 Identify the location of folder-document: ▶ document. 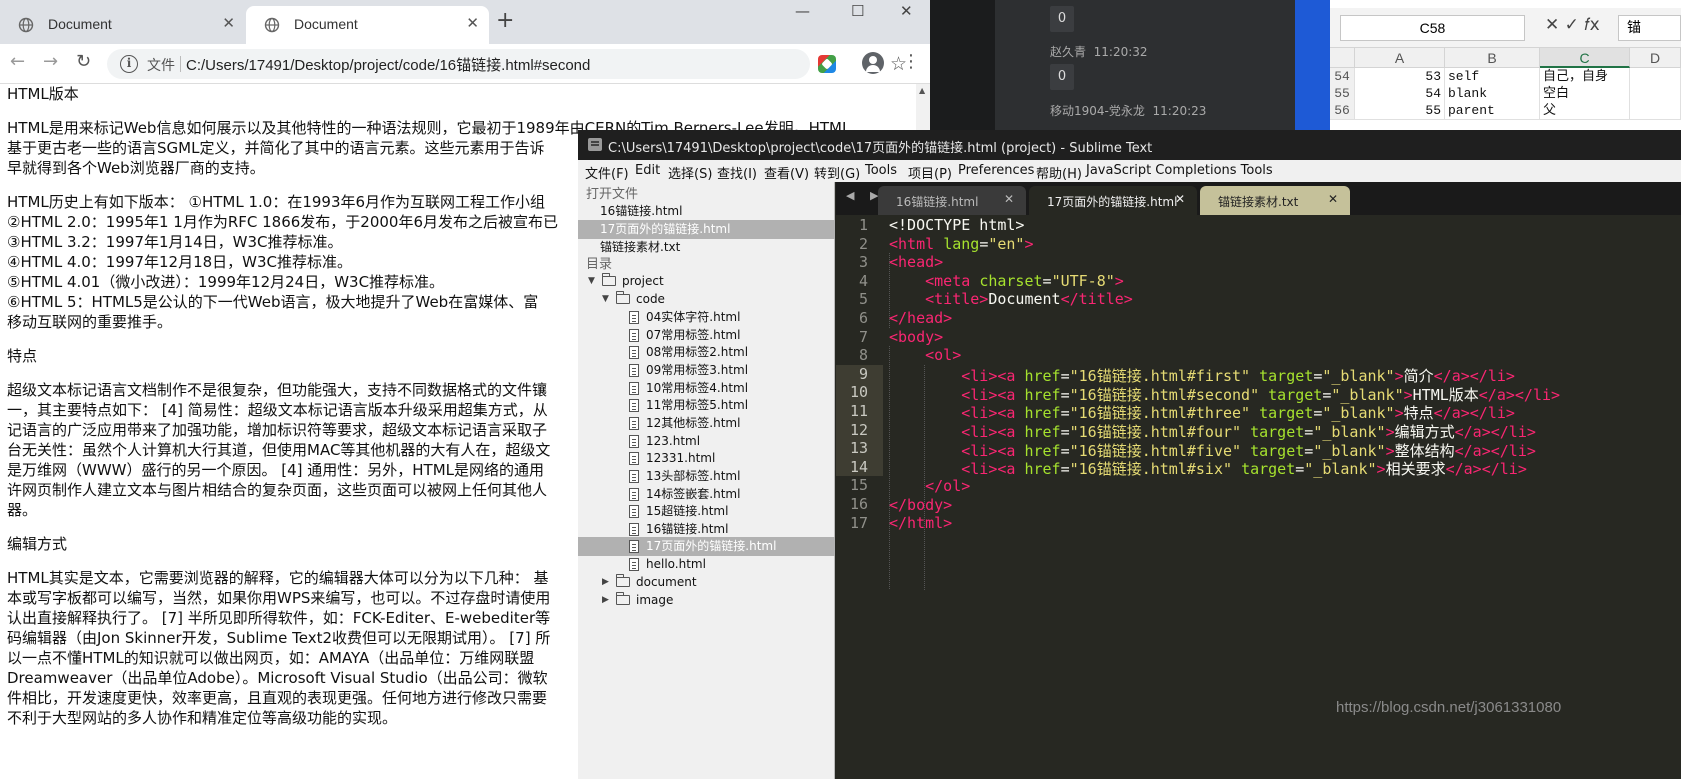
(706, 582).